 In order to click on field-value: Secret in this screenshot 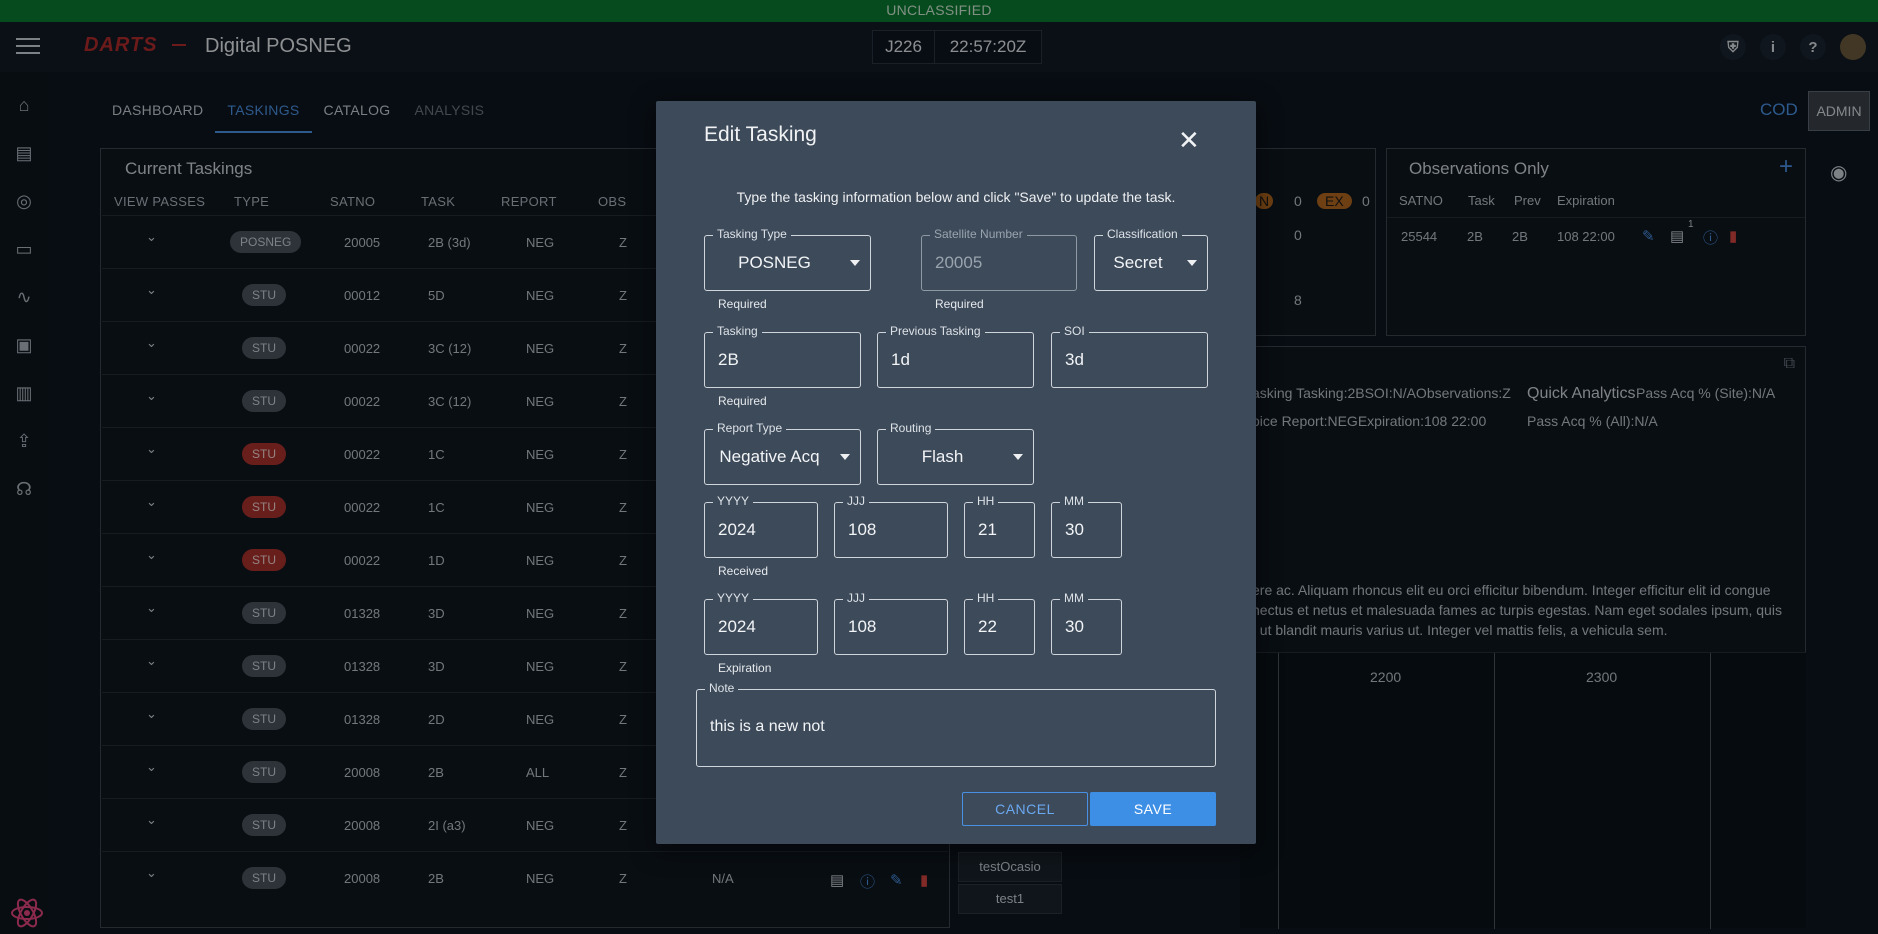, I will do `click(1138, 262)`.